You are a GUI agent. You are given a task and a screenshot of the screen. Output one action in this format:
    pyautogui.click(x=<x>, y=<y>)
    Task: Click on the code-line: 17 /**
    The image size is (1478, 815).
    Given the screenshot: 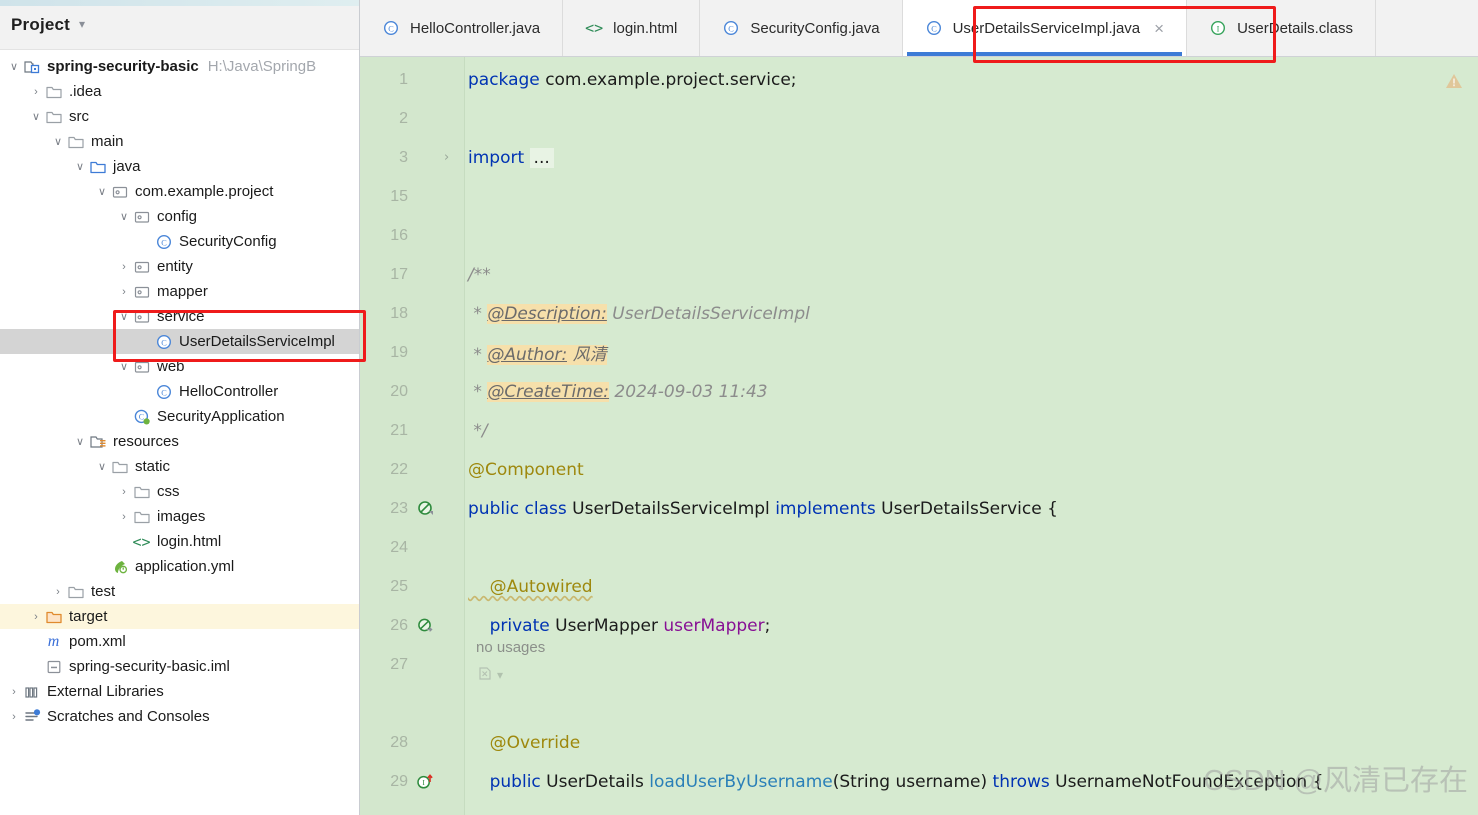 What is the action you would take?
    pyautogui.click(x=919, y=274)
    